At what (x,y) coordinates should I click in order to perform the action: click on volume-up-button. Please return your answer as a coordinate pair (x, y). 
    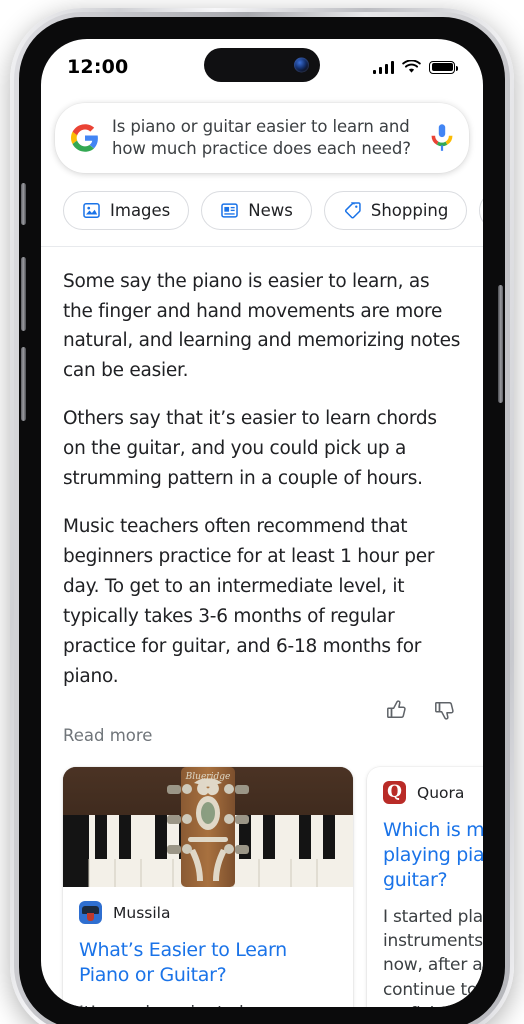
    Looking at the image, I should click on (23, 294).